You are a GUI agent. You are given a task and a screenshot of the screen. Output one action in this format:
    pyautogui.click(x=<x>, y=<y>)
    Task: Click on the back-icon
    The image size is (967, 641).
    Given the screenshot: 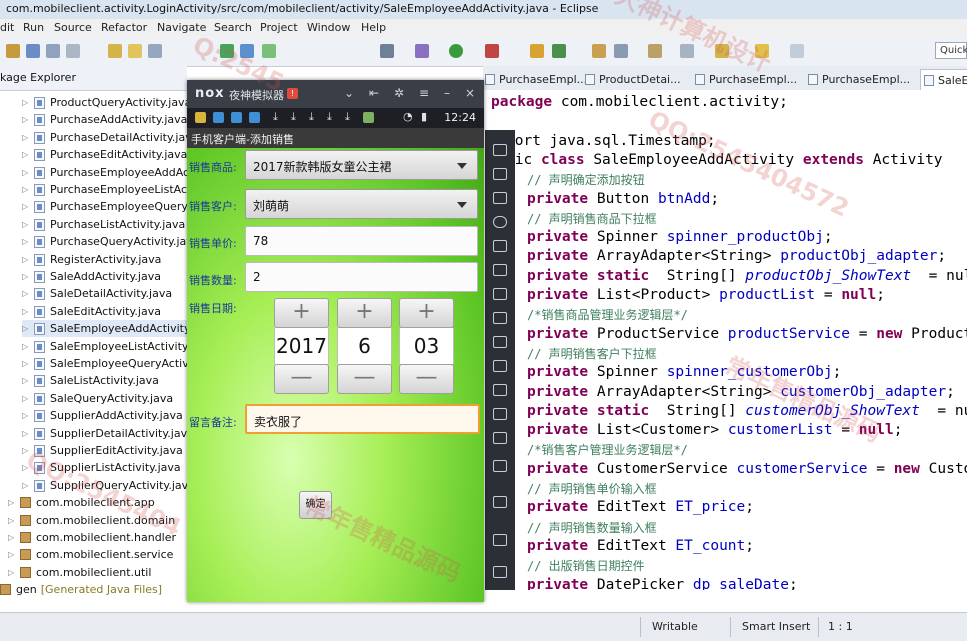 What is the action you would take?
    pyautogui.click(x=762, y=51)
    